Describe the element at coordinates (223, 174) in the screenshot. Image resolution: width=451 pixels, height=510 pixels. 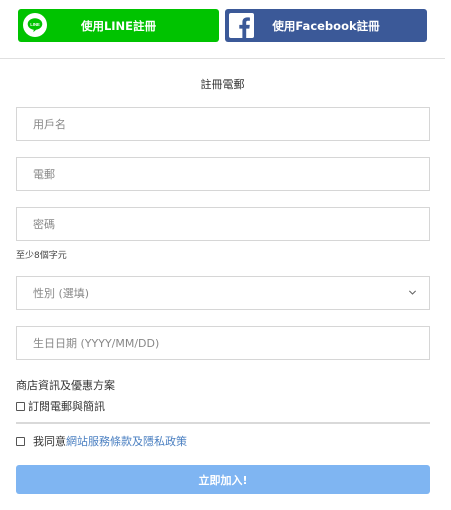
I see `email-field: 電郵` at that location.